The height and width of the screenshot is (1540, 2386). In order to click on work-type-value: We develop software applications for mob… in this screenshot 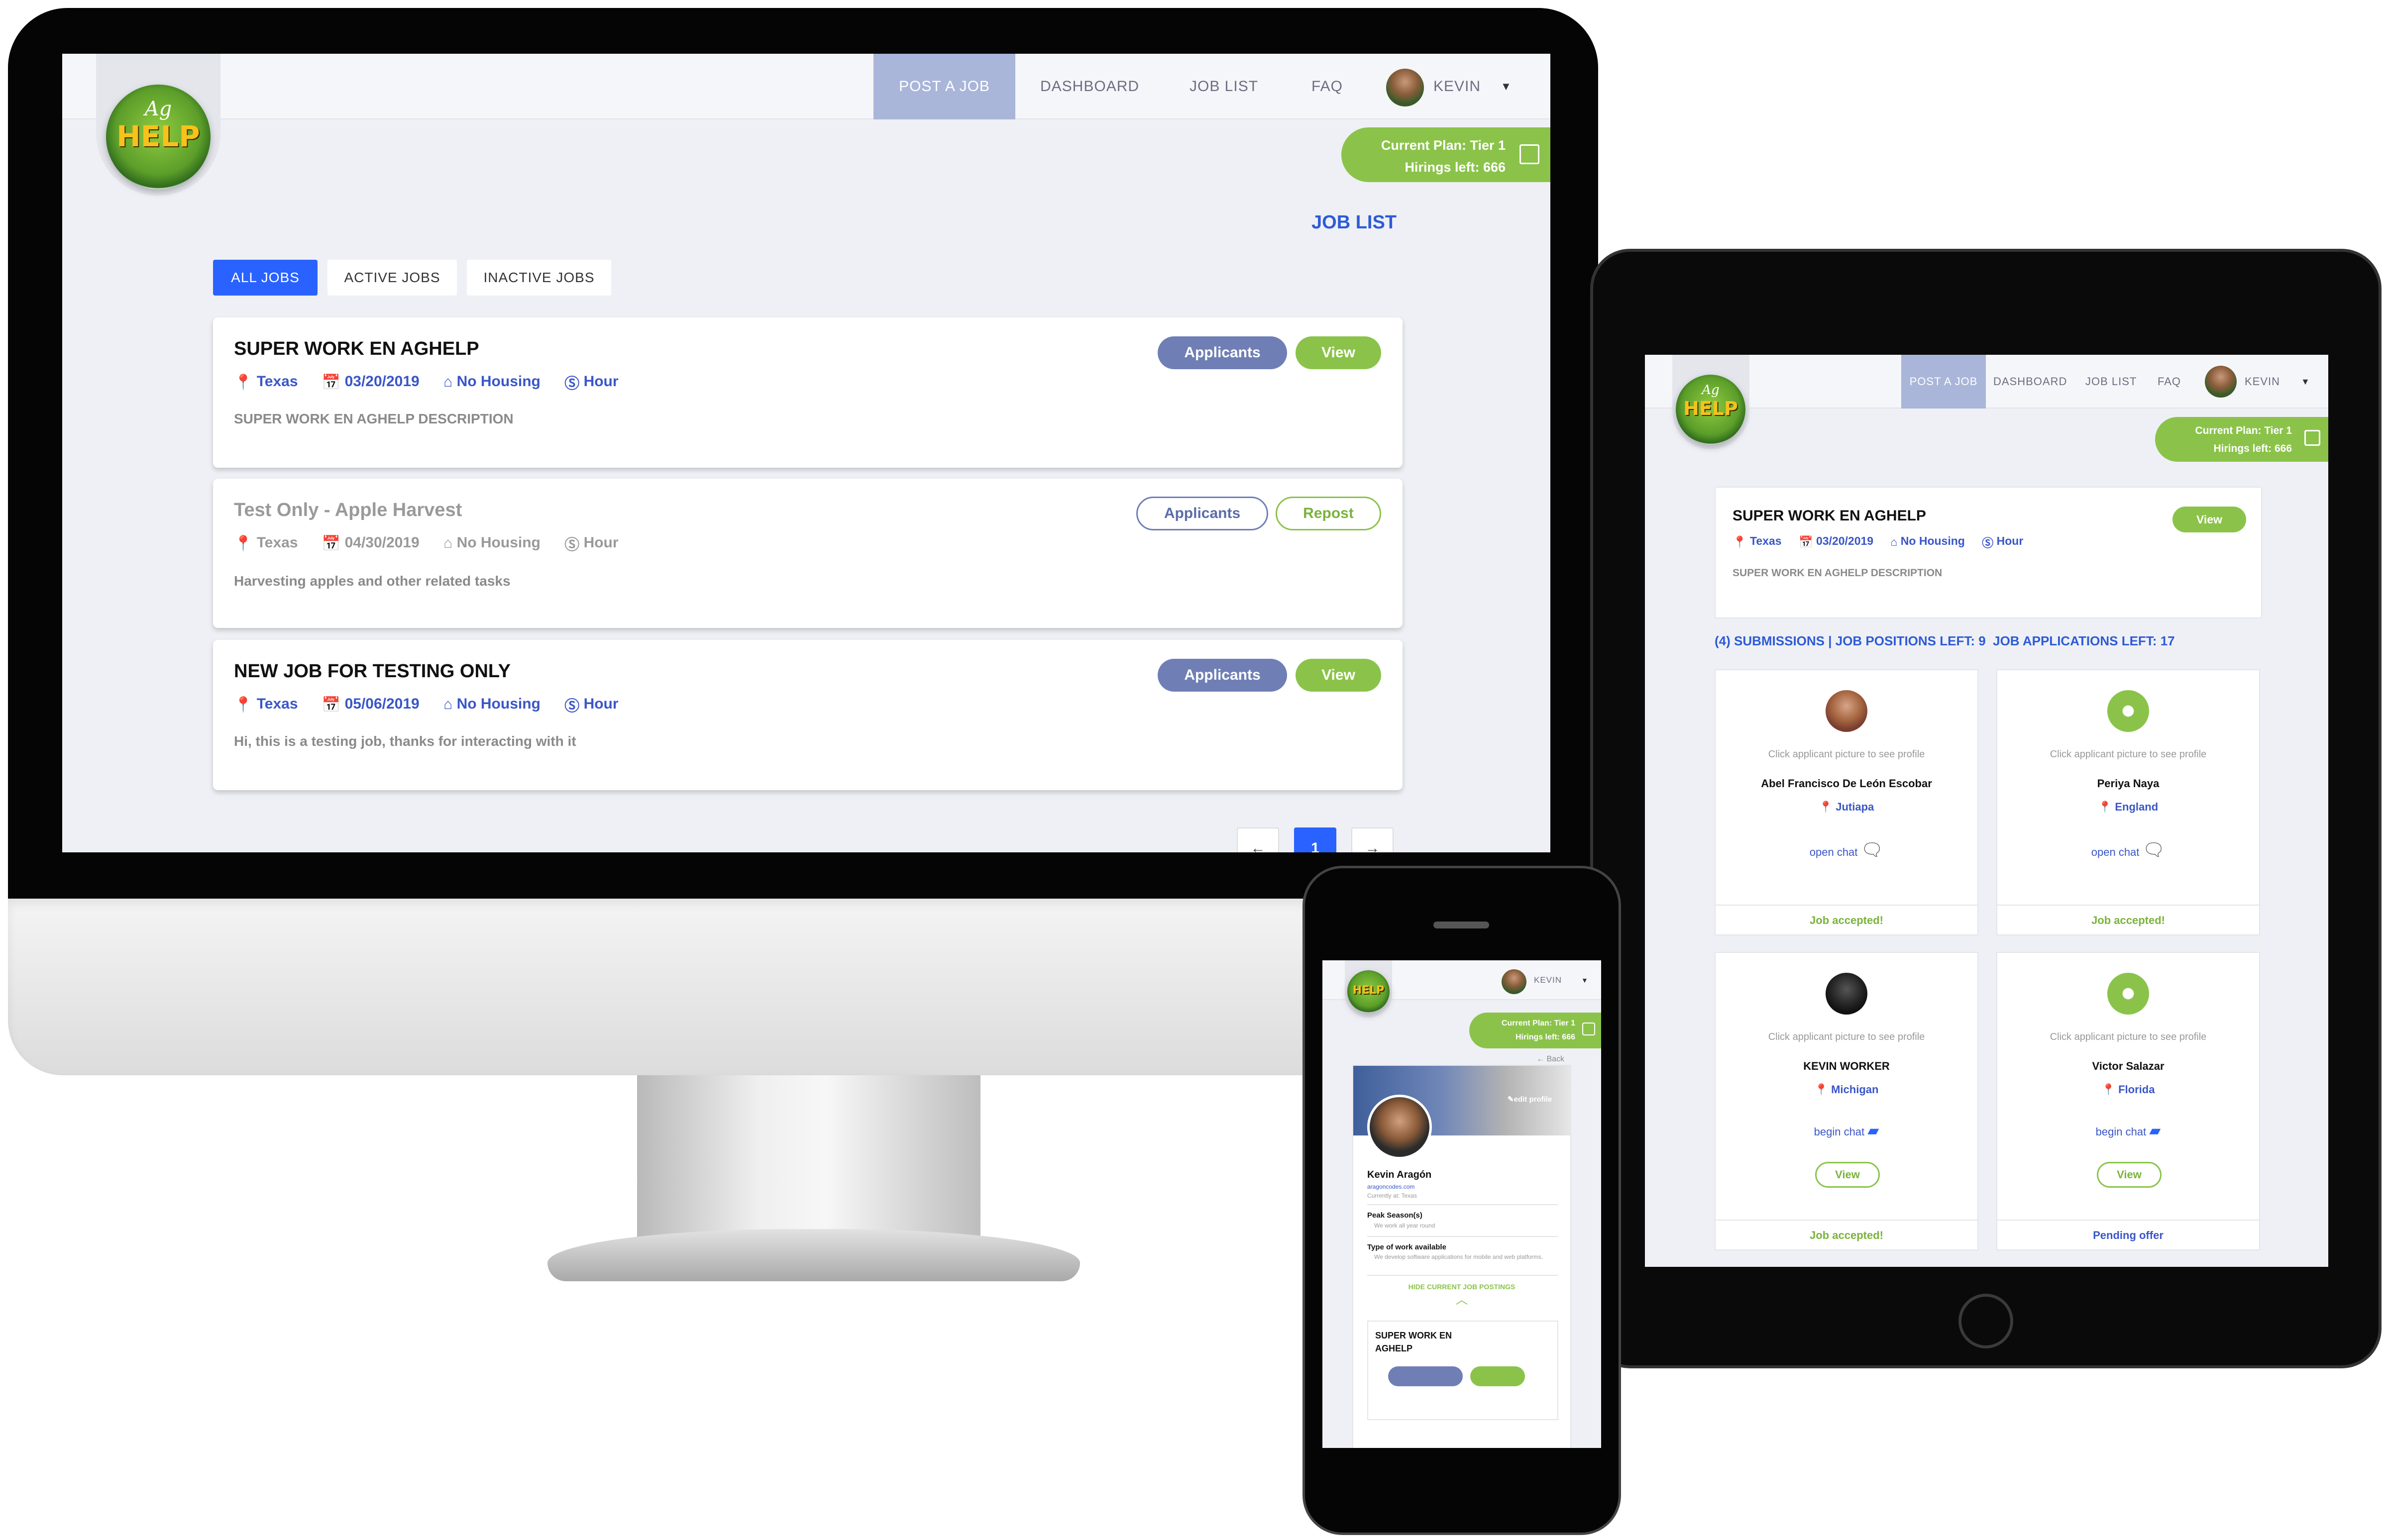, I will do `click(1459, 1256)`.